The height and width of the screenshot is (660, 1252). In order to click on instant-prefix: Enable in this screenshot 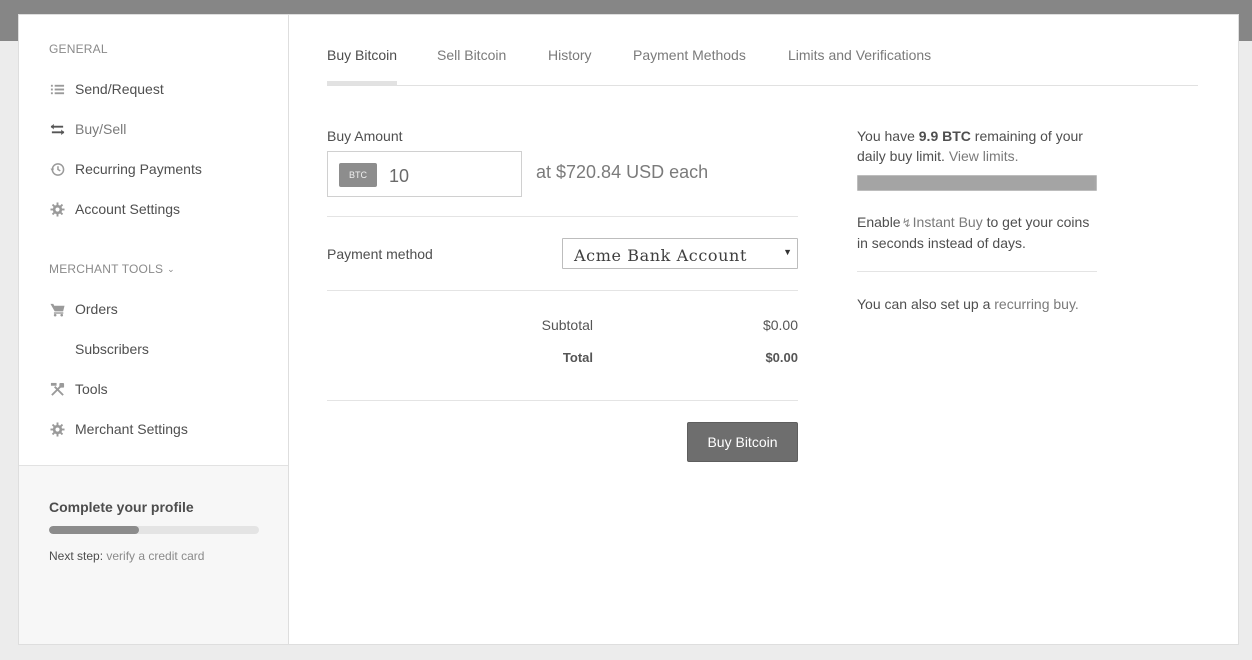, I will do `click(879, 222)`.